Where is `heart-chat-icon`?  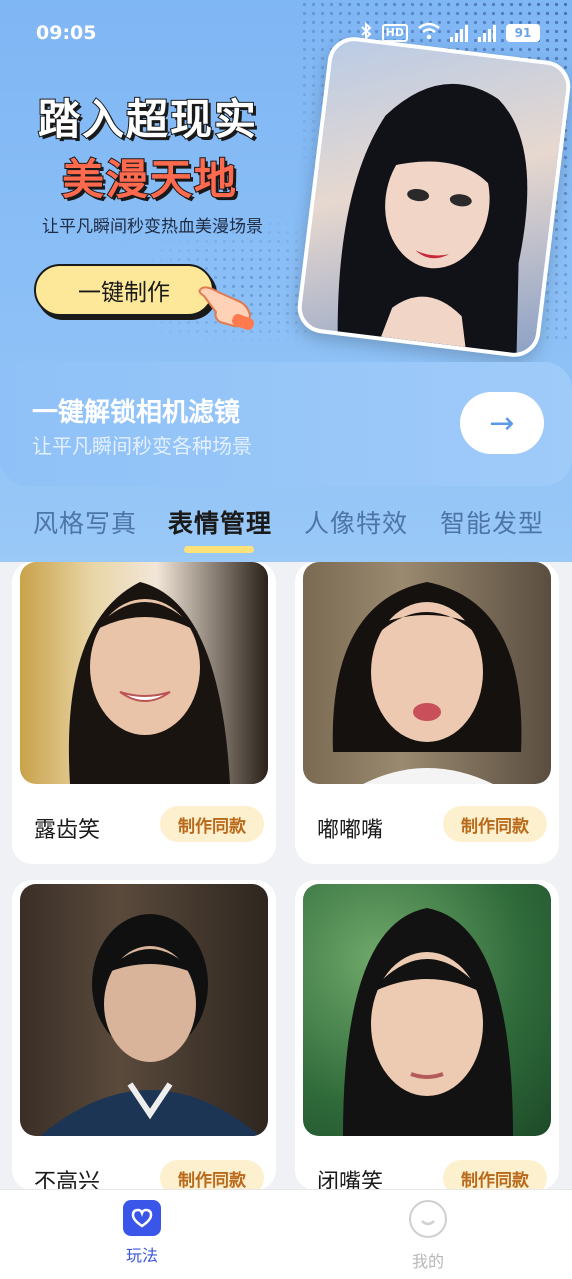
heart-chat-icon is located at coordinates (142, 1218).